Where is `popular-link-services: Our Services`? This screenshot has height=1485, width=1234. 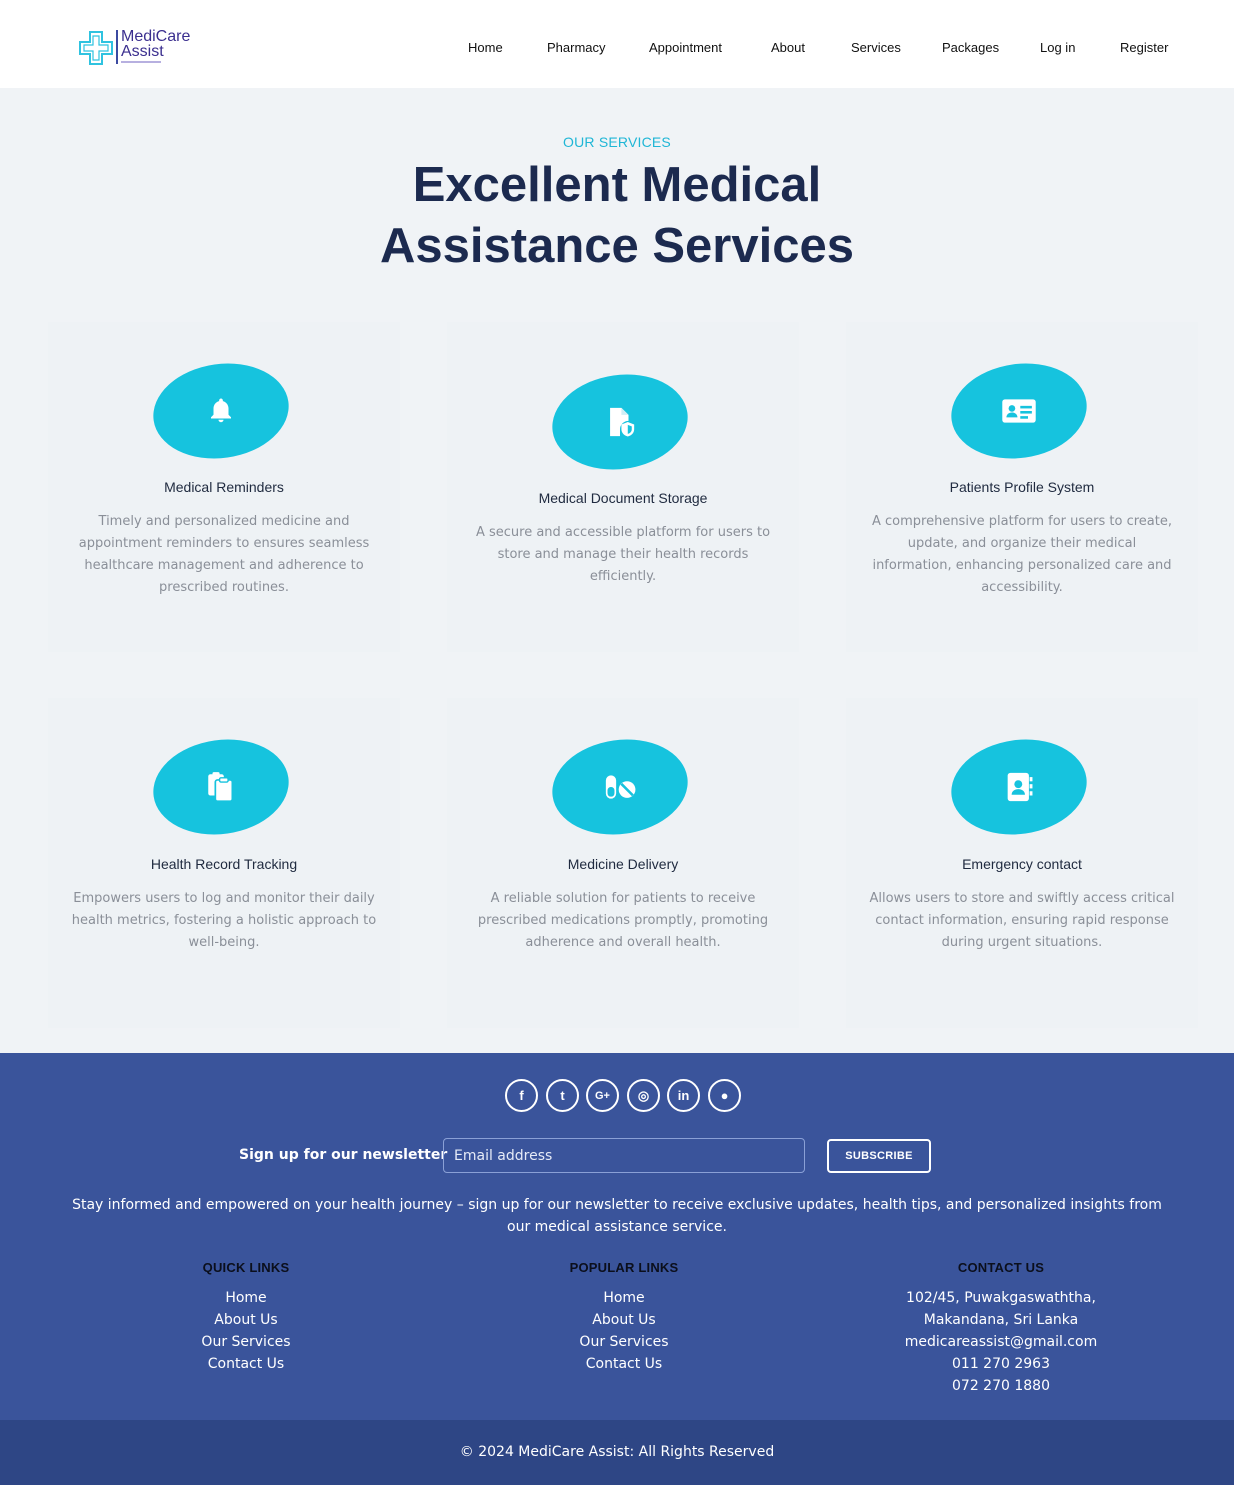
popular-link-services: Our Services is located at coordinates (624, 1342).